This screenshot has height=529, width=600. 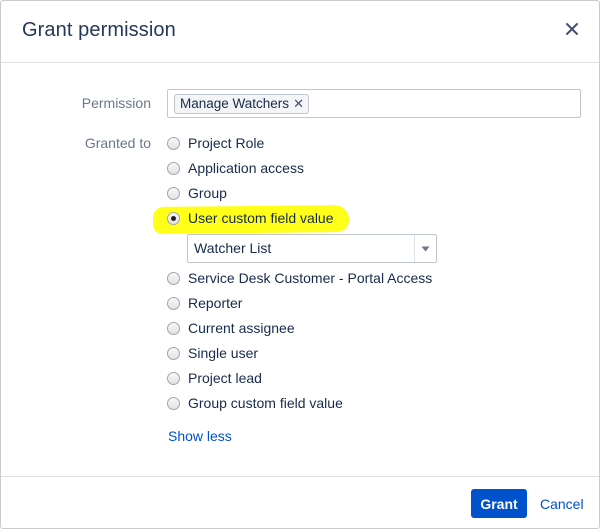 What do you see at coordinates (225, 378) in the screenshot?
I see `radio-label: Project lead` at bounding box center [225, 378].